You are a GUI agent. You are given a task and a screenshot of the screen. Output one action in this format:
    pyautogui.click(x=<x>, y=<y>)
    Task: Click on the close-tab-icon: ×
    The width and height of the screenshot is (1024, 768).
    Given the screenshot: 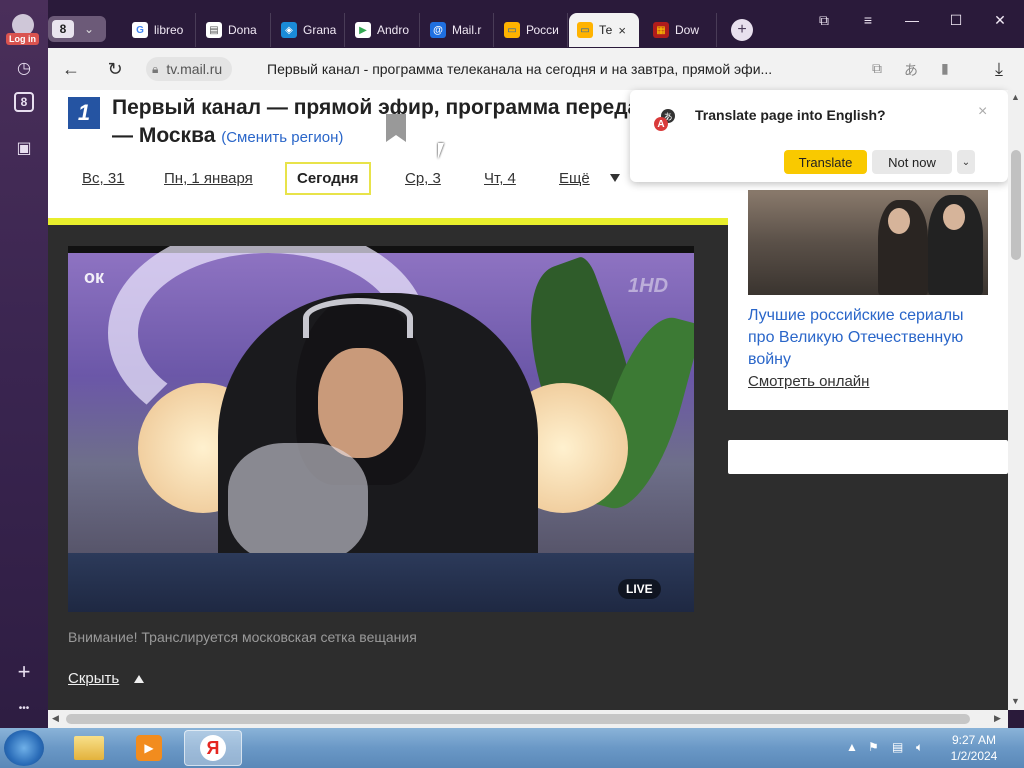 What is the action you would take?
    pyautogui.click(x=622, y=30)
    